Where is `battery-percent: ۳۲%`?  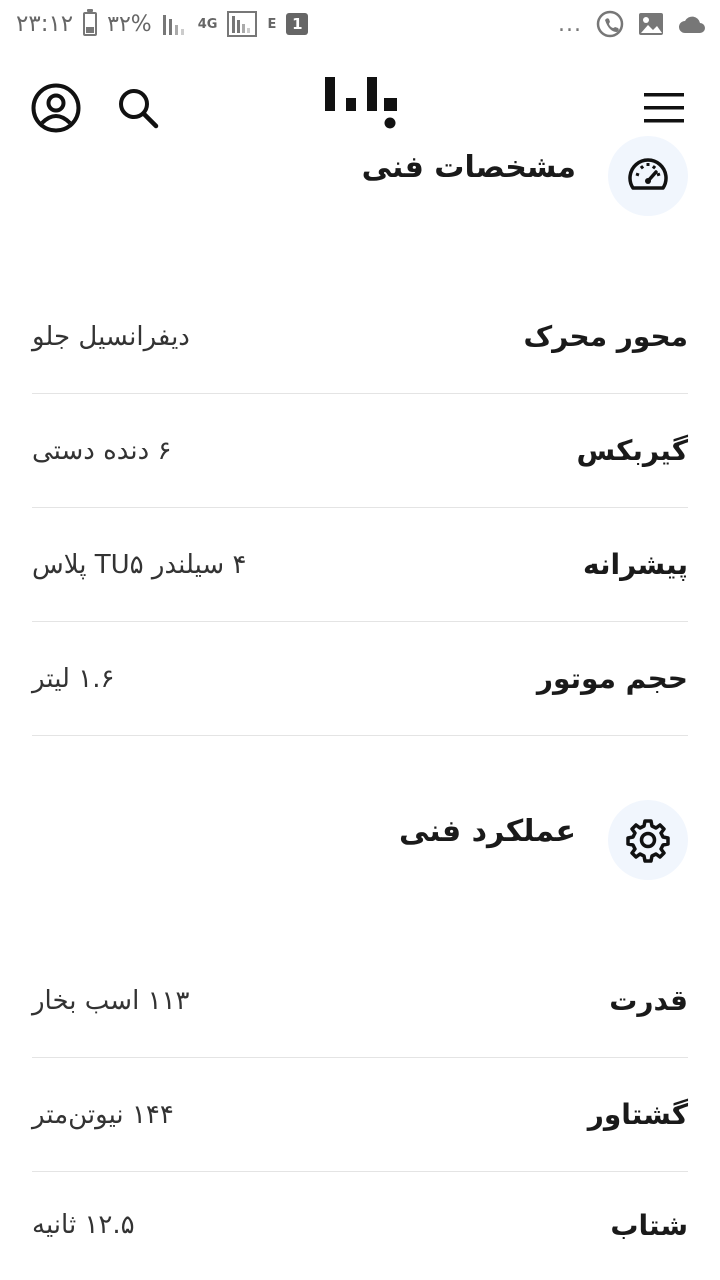 battery-percent: ۳۲% is located at coordinates (129, 24).